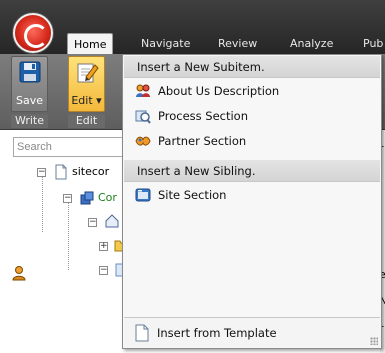 This screenshot has width=385, height=353. I want to click on application-orb-icon, so click(33, 33).